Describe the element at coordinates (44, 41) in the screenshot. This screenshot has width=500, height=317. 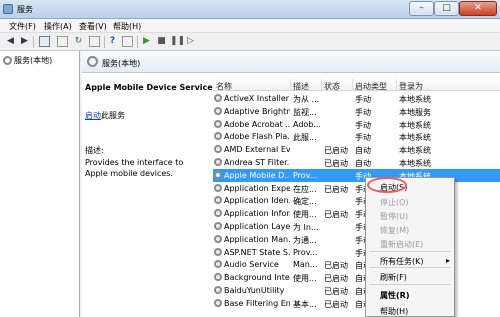
I see `console-tree-icon` at that location.